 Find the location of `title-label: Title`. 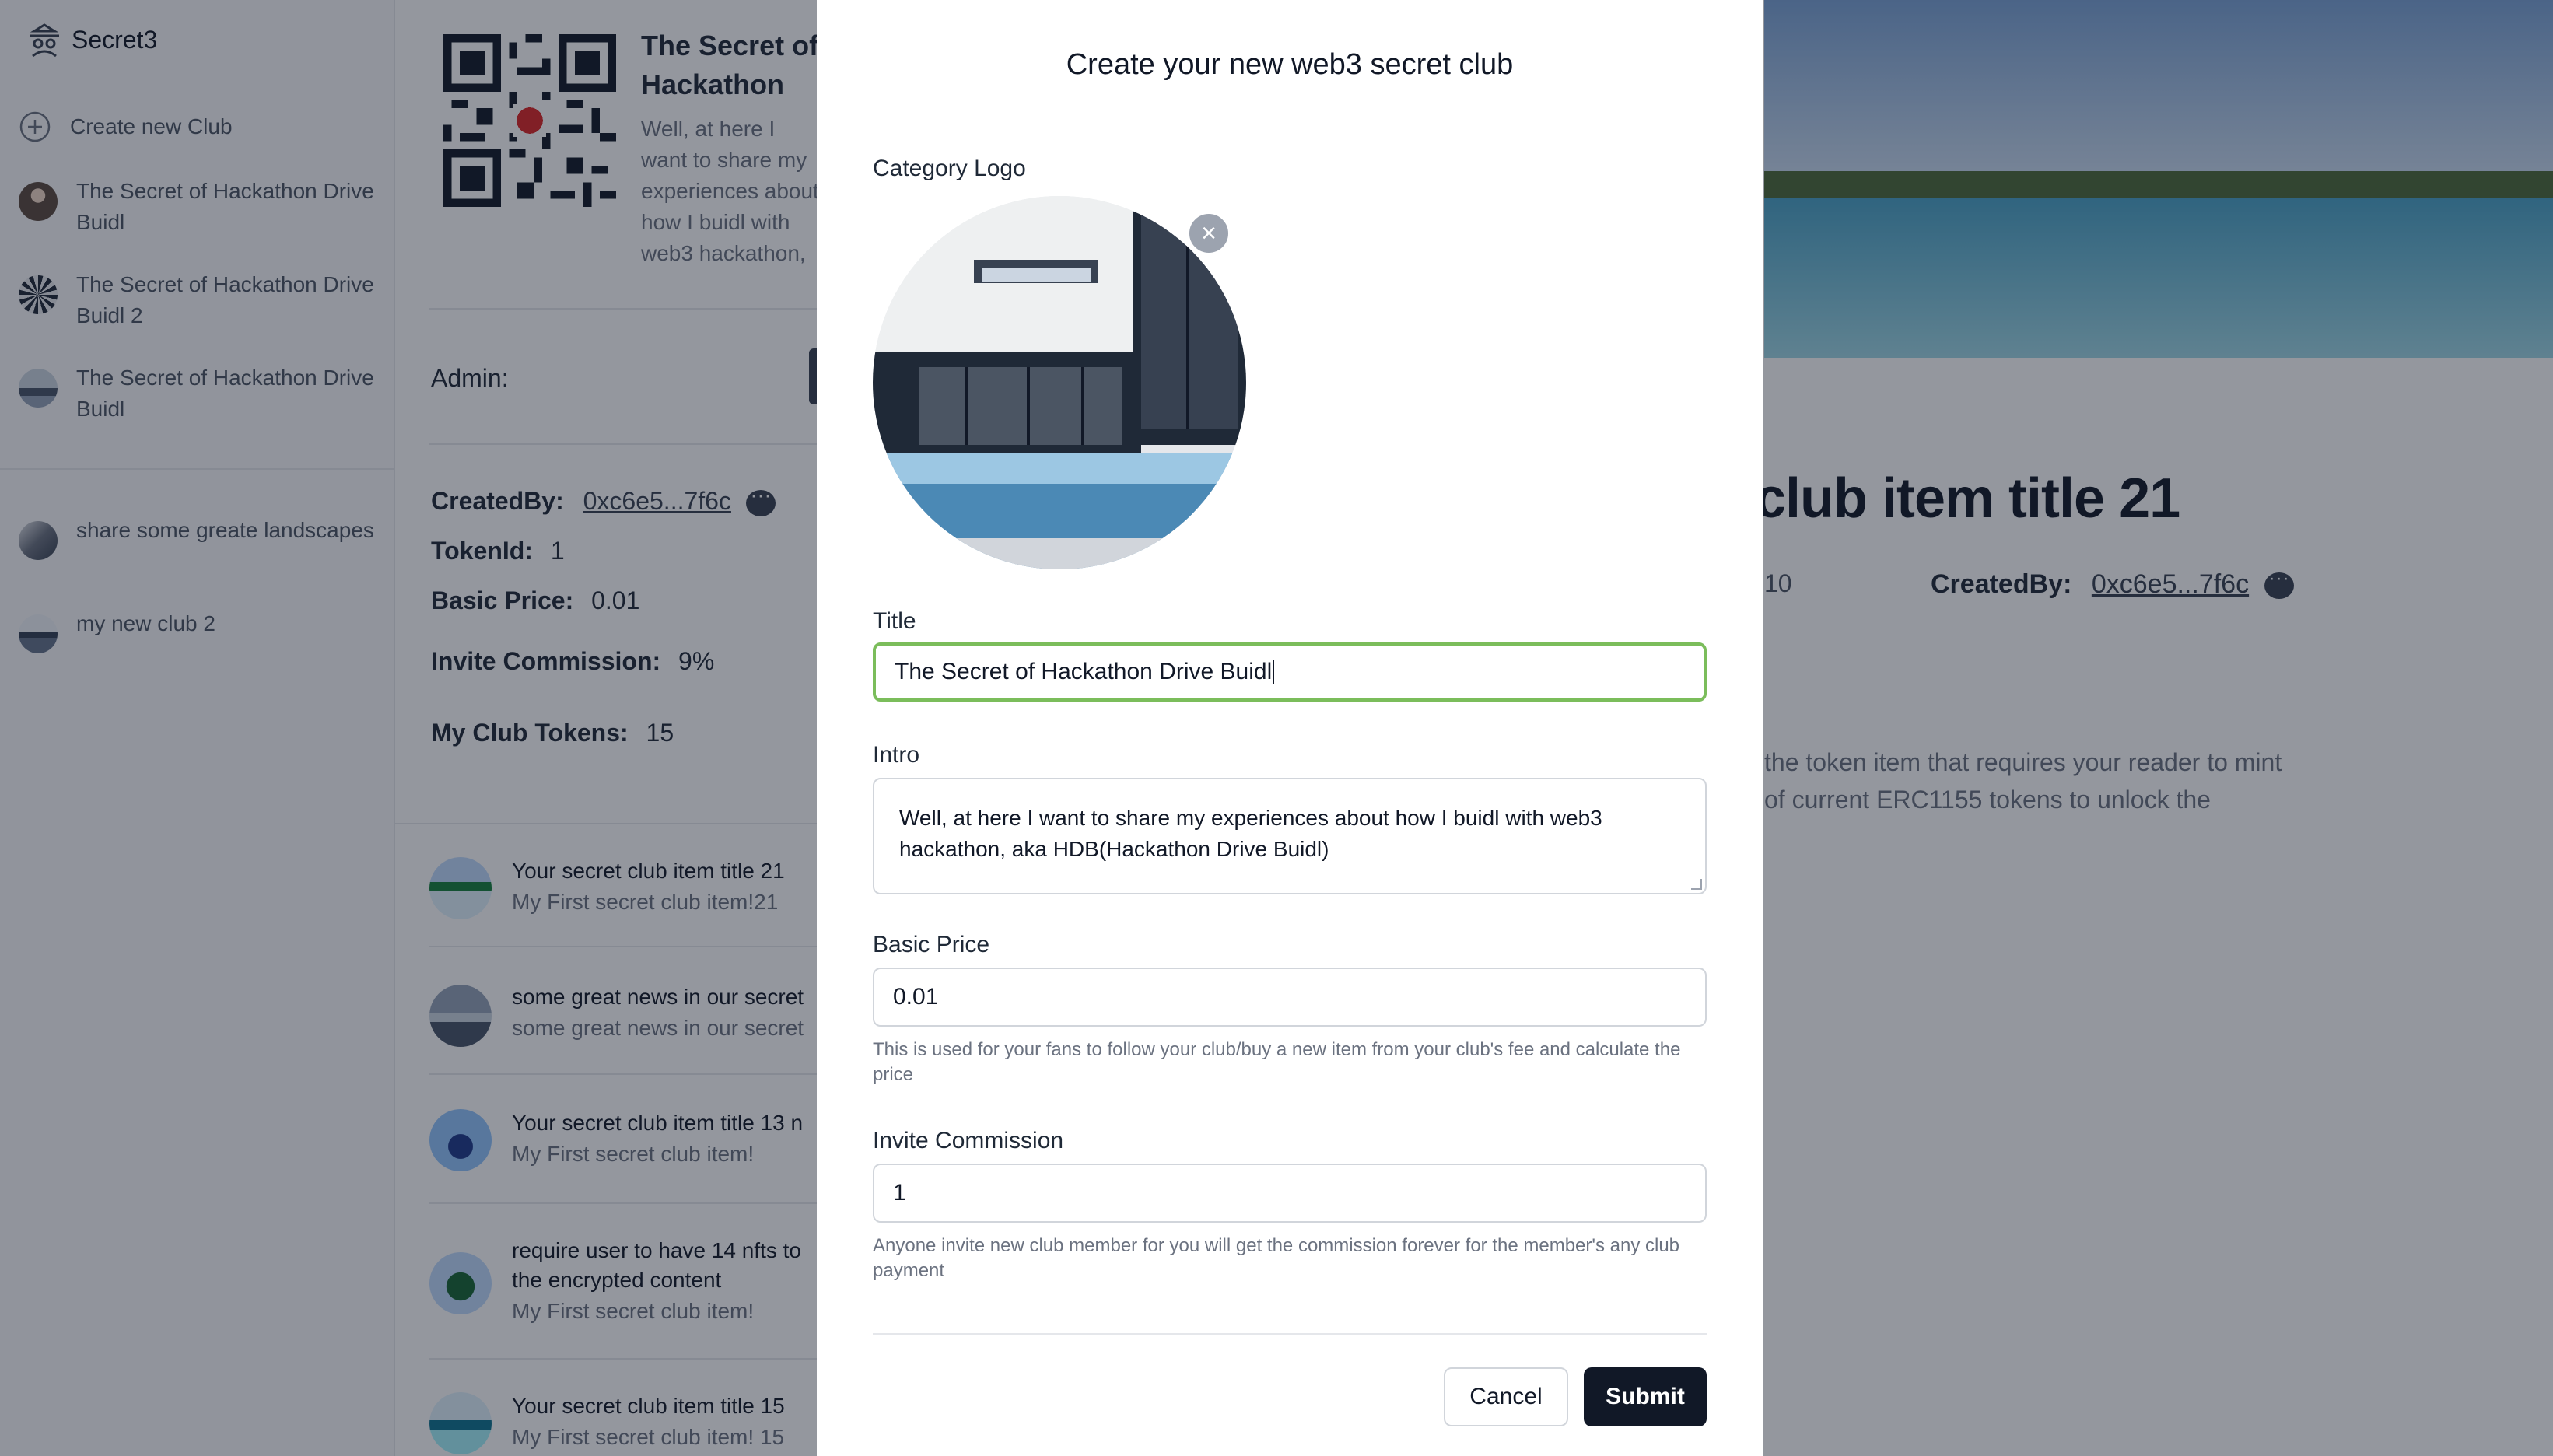

title-label: Title is located at coordinates (894, 621).